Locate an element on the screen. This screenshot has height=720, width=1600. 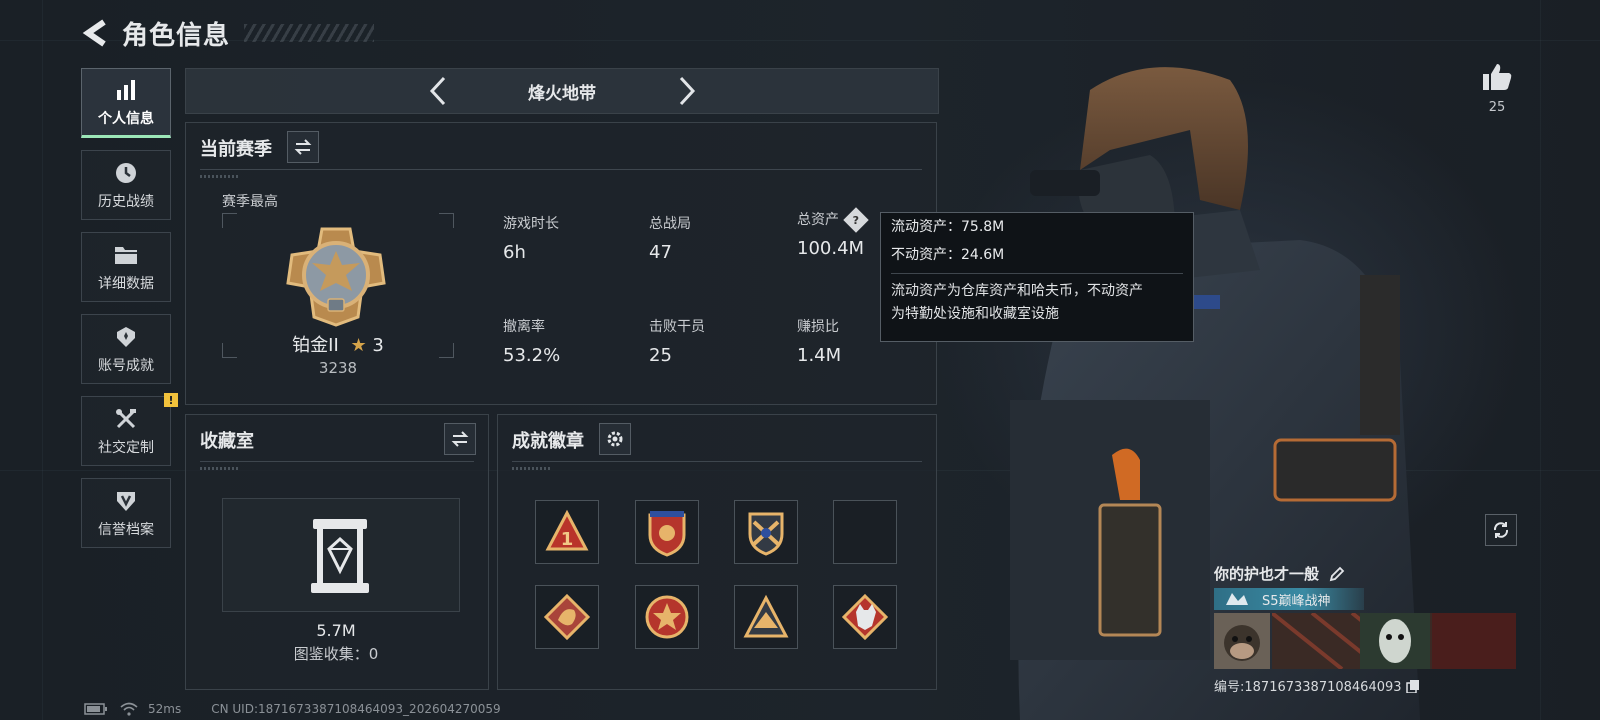
badges-panel: 成就徽章 1 is located at coordinates (717, 552).